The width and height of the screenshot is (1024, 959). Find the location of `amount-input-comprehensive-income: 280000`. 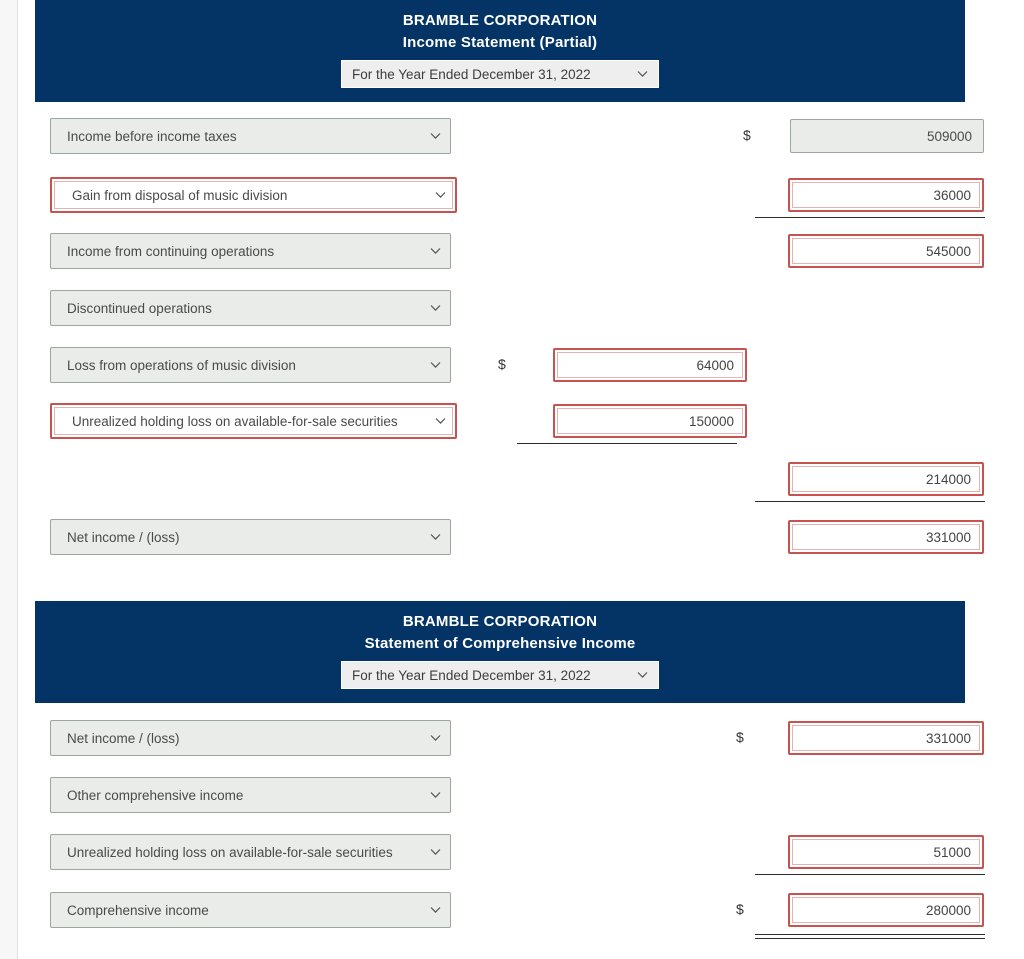

amount-input-comprehensive-income: 280000 is located at coordinates (886, 910).